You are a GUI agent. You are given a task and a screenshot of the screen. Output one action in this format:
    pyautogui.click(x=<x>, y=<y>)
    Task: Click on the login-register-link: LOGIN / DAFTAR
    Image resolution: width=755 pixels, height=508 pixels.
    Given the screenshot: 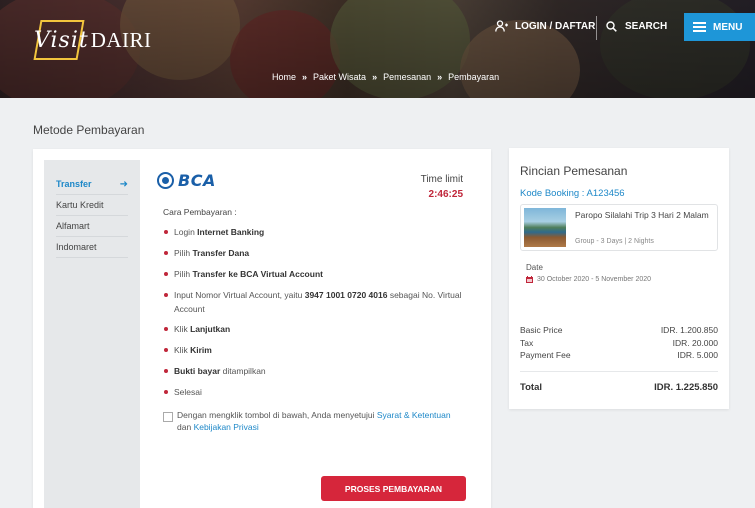 What is the action you would take?
    pyautogui.click(x=545, y=26)
    